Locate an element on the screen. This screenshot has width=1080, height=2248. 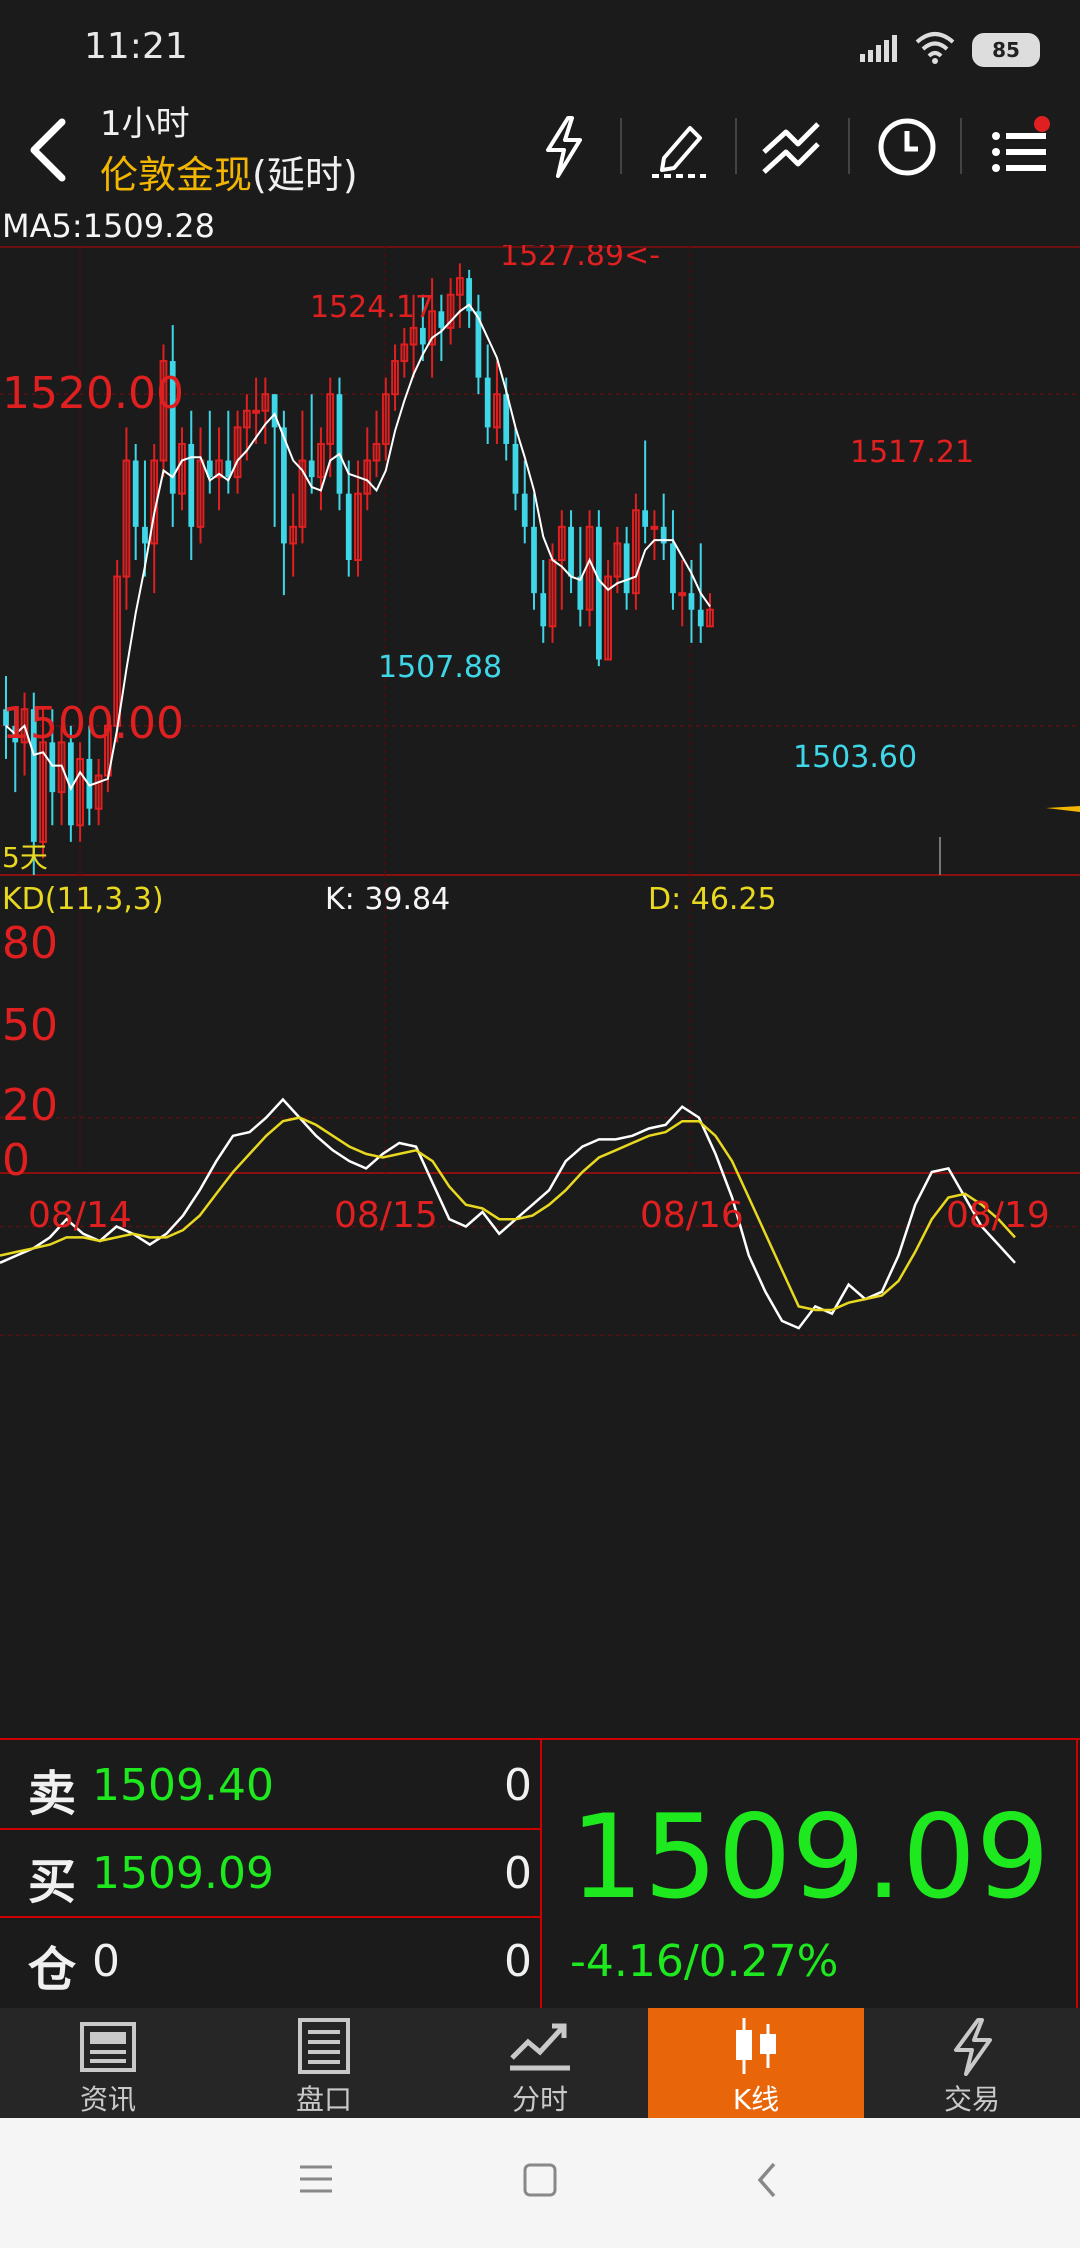
tab-kline: K线 is located at coordinates (756, 2063).